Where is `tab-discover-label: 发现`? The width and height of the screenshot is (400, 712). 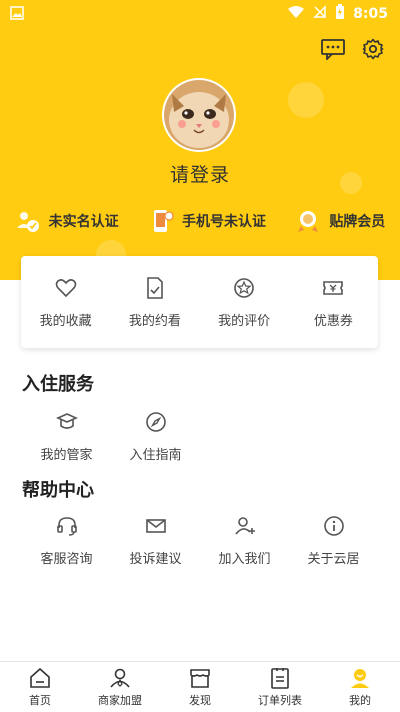
tab-discover-label: 发现 is located at coordinates (200, 700).